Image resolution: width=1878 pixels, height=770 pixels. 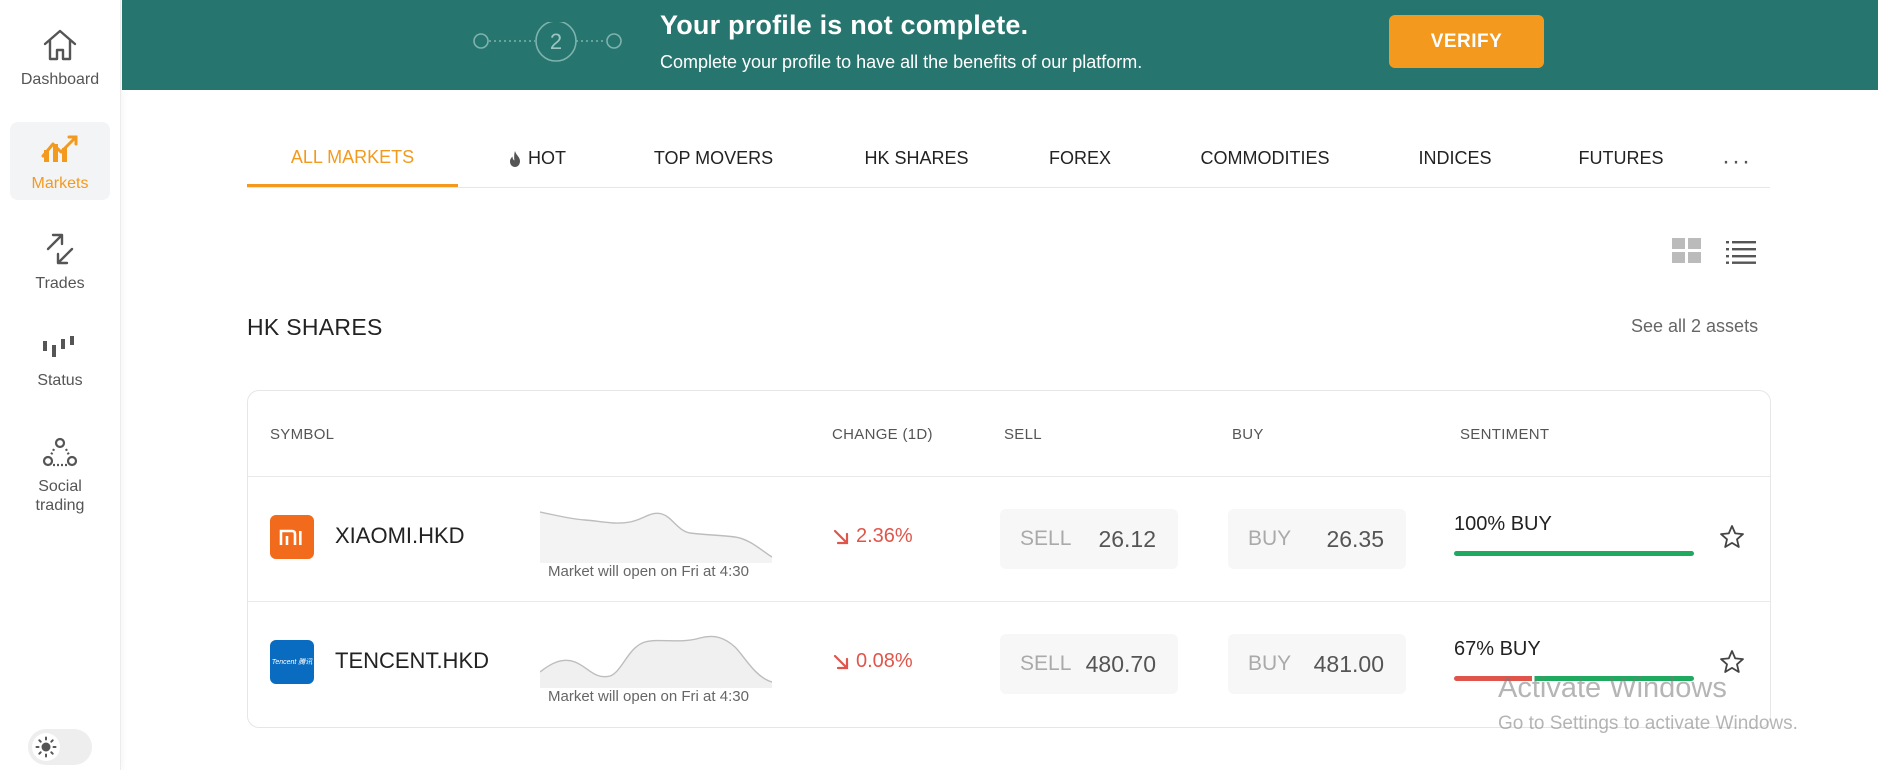 What do you see at coordinates (1612, 688) in the screenshot?
I see `activate-windows-watermark: Activate Windows` at bounding box center [1612, 688].